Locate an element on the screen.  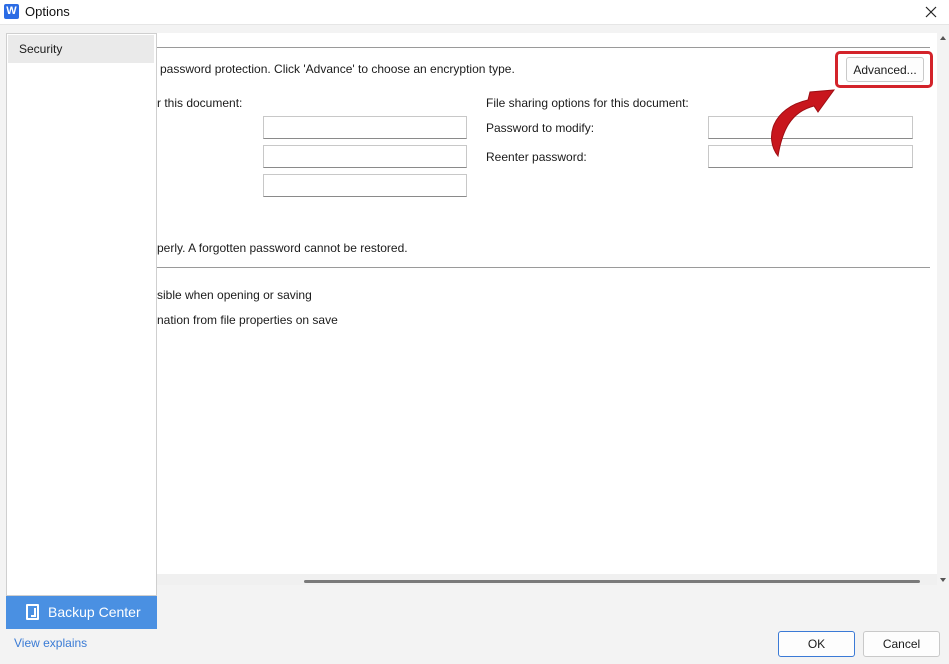
sidebar-item-security: Security is located at coordinates (81, 49).